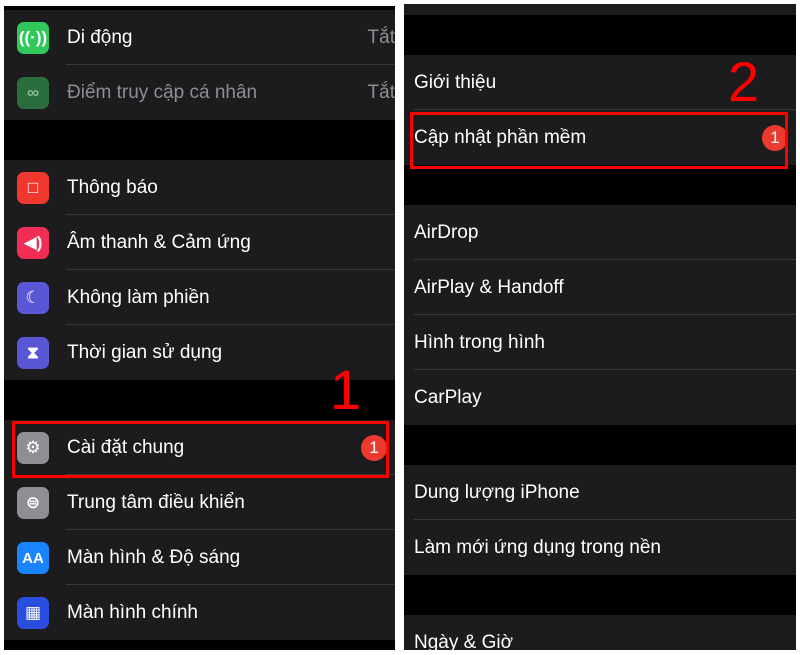 The width and height of the screenshot is (800, 655). I want to click on row-label: Trung tâm điều khiển, so click(156, 502).